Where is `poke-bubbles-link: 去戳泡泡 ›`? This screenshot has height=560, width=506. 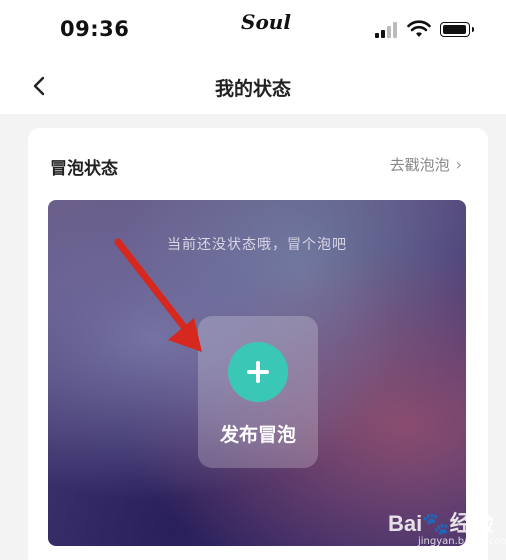
poke-bubbles-link: 去戳泡泡 › is located at coordinates (426, 164).